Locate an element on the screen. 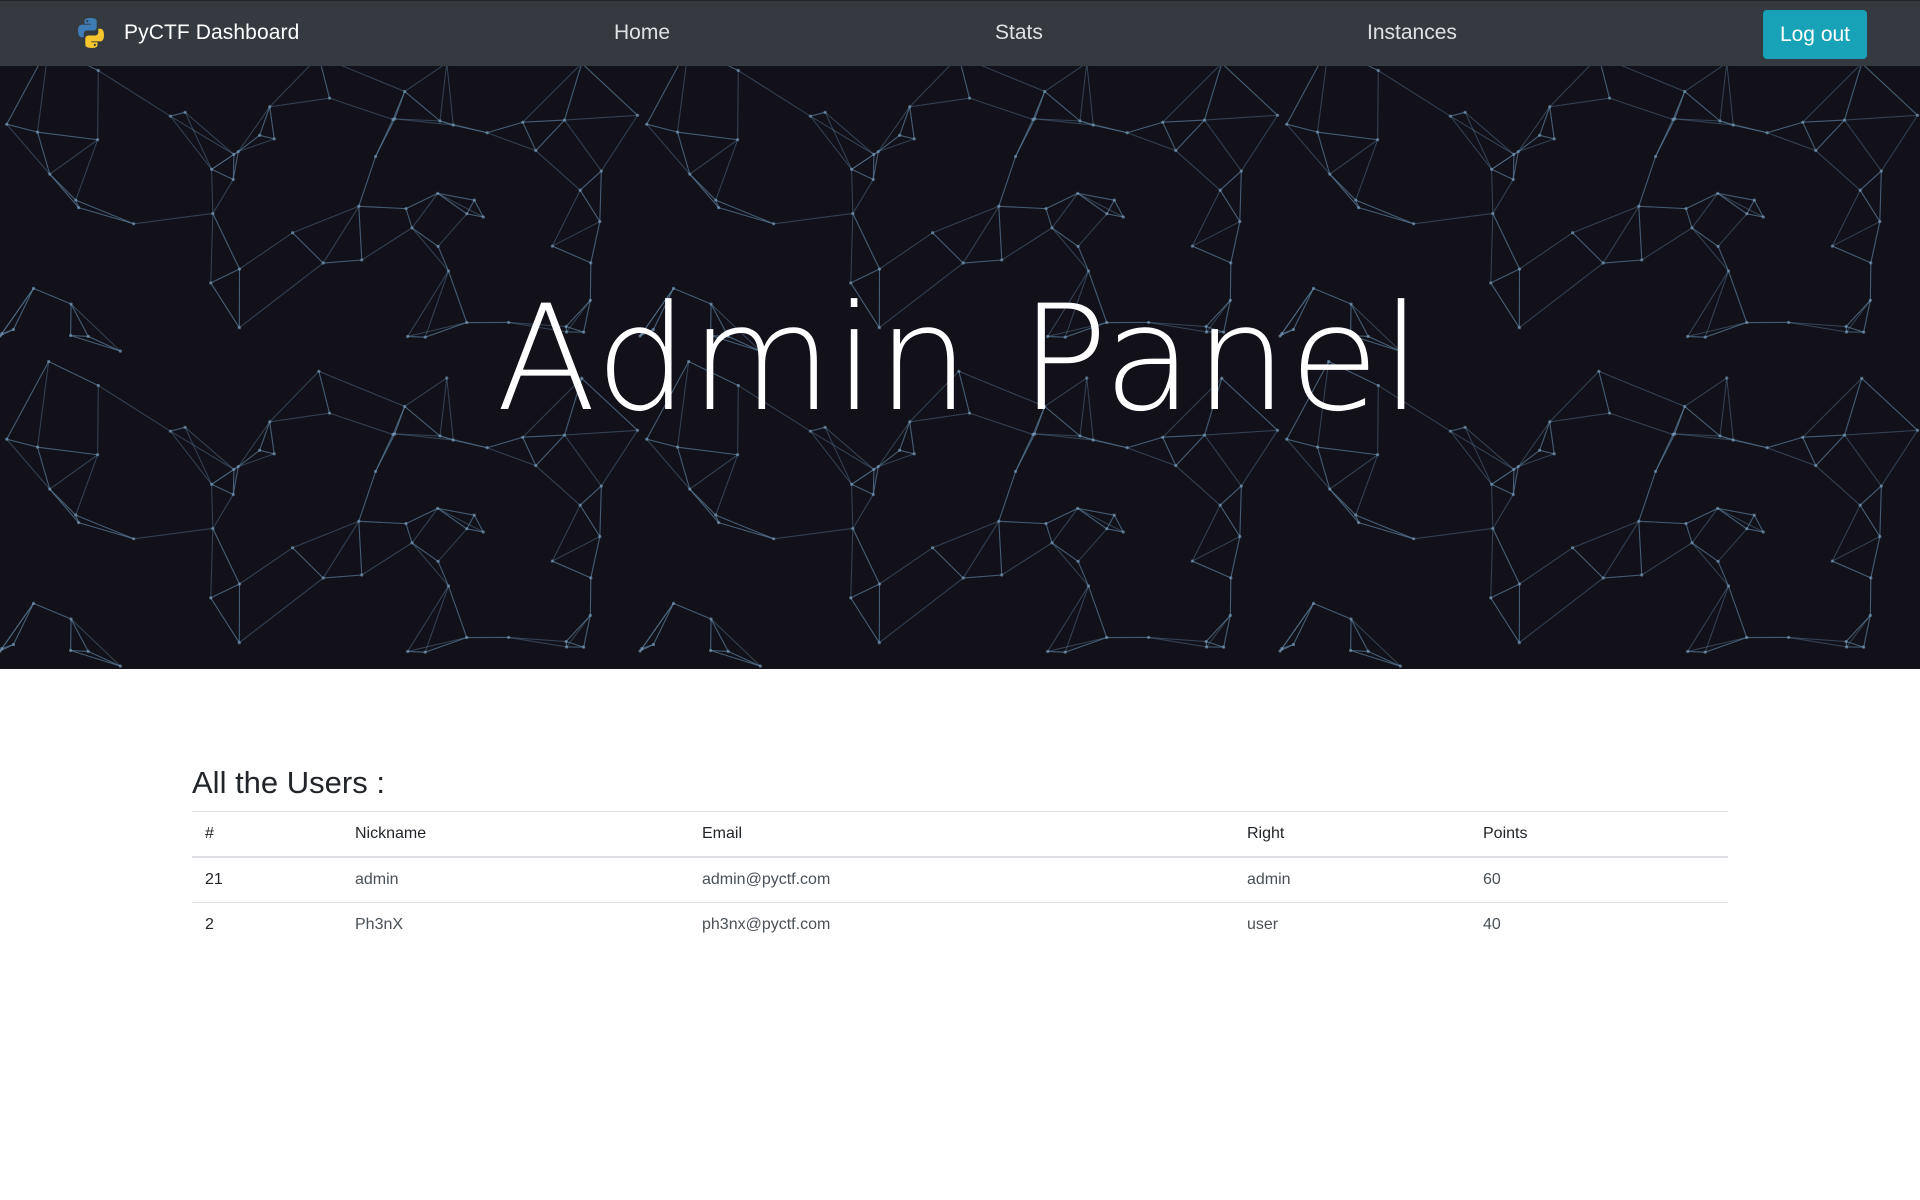  nav-link-home: Home is located at coordinates (642, 33).